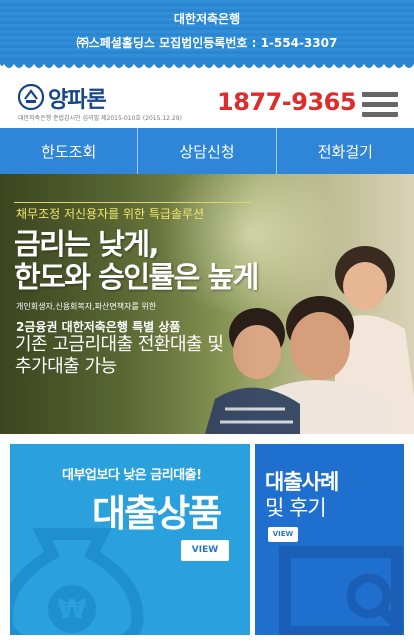 The height and width of the screenshot is (643, 414). Describe the element at coordinates (283, 534) in the screenshot. I see `reviews-view-button: VIEW` at that location.